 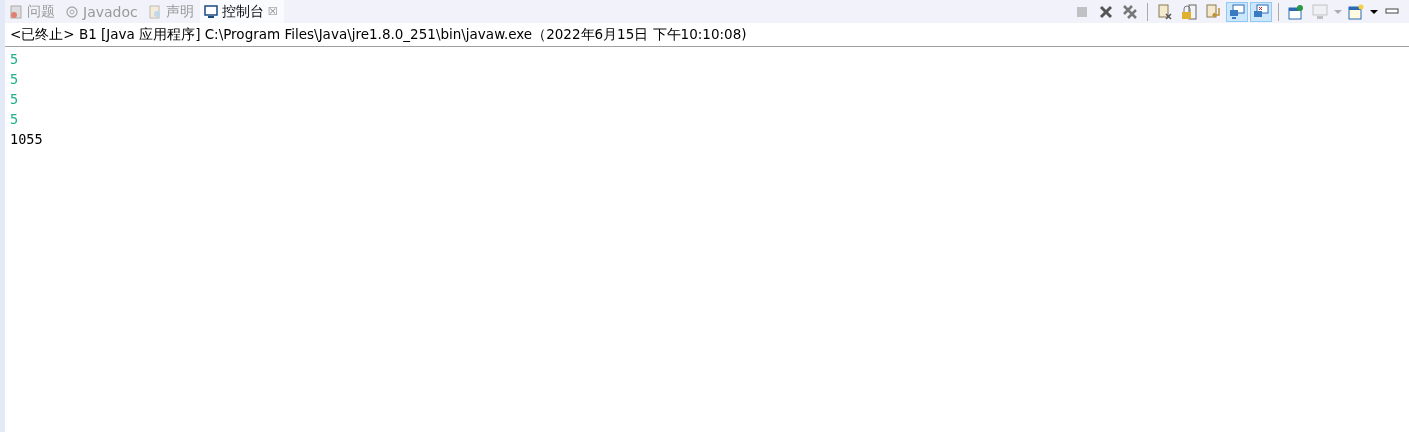 What do you see at coordinates (1356, 11) in the screenshot?
I see `window-plus-icon` at bounding box center [1356, 11].